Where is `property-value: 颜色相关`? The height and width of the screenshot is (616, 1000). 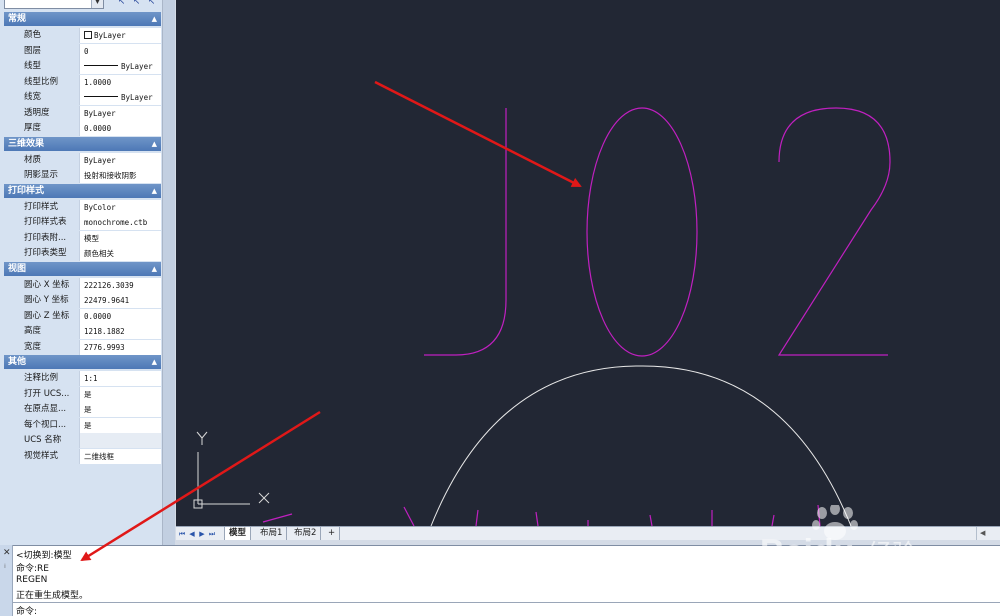
property-value: 颜色相关 is located at coordinates (120, 253).